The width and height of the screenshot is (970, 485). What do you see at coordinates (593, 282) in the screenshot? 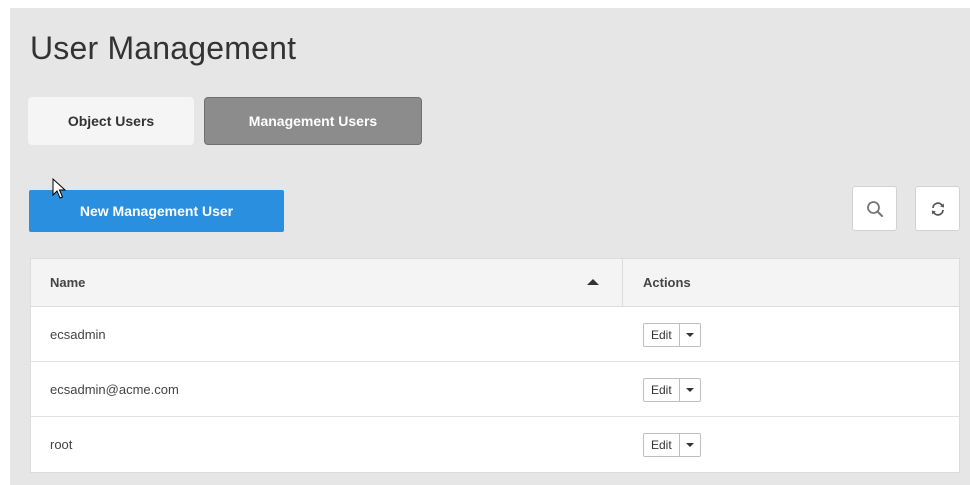
I see `sort-ascending-icon` at bounding box center [593, 282].